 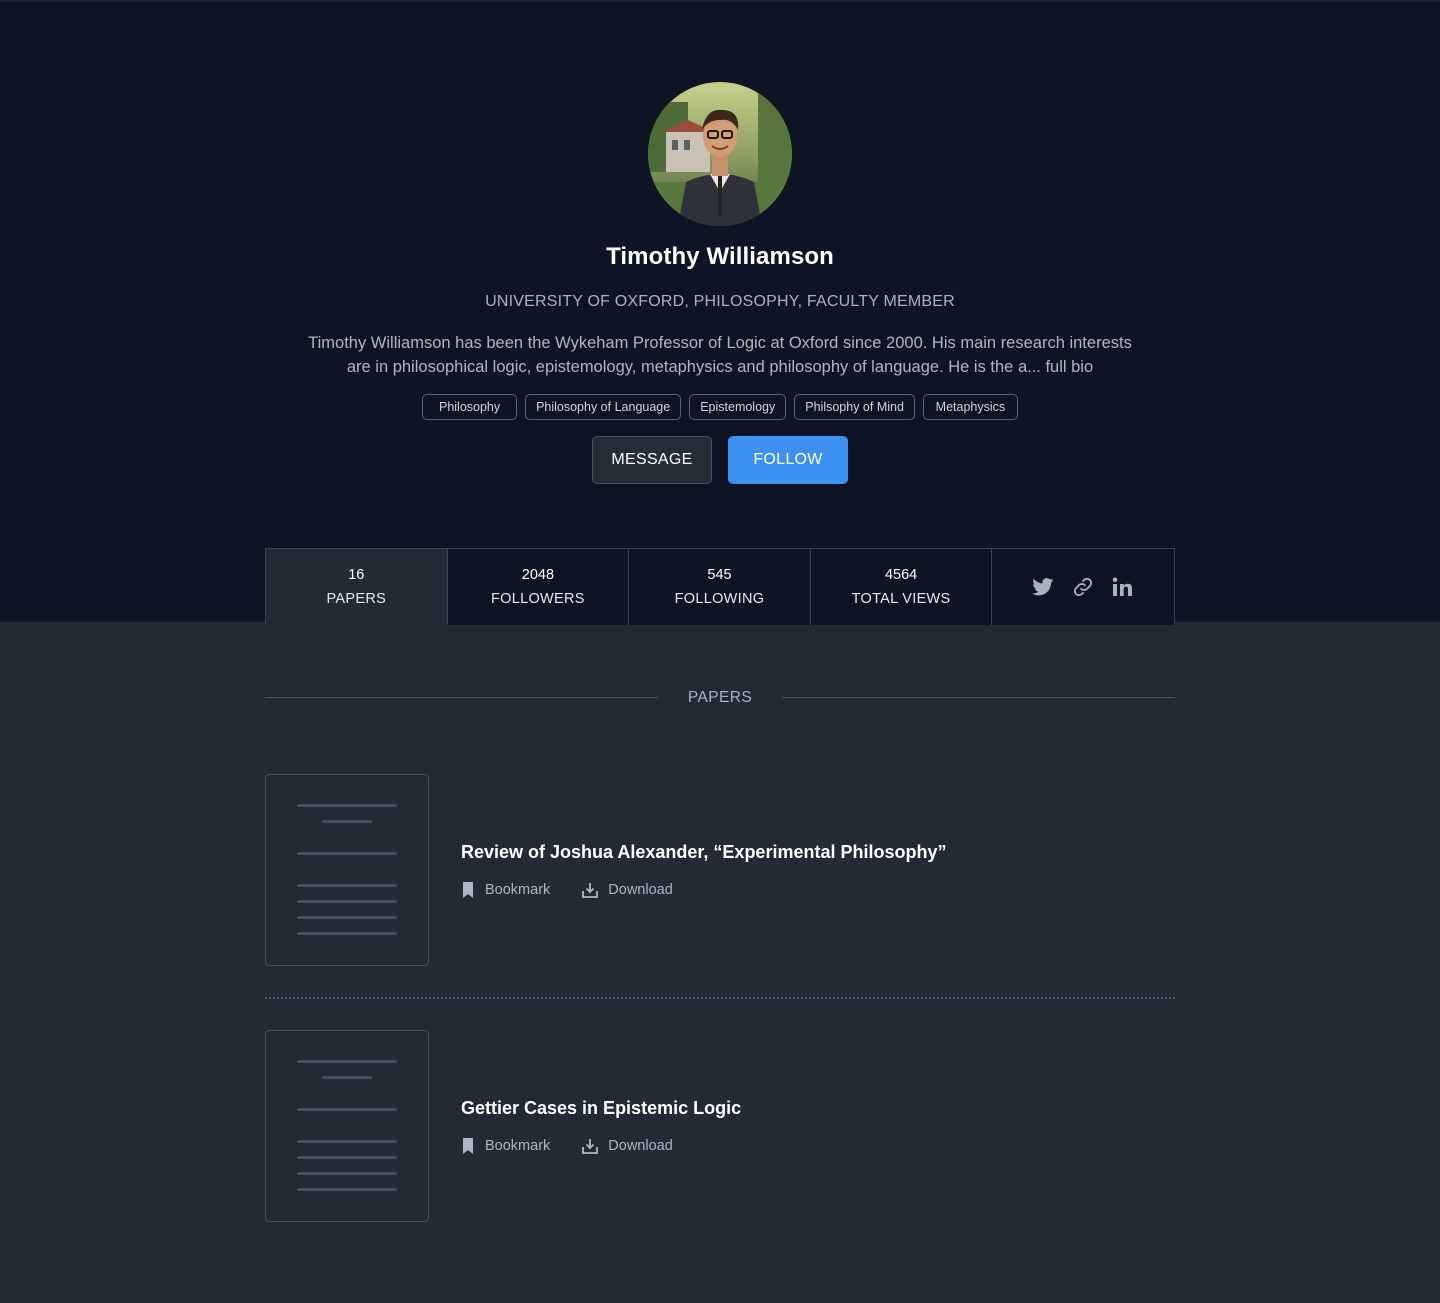 I want to click on tag-epistemology: Epistemology, so click(x=738, y=407).